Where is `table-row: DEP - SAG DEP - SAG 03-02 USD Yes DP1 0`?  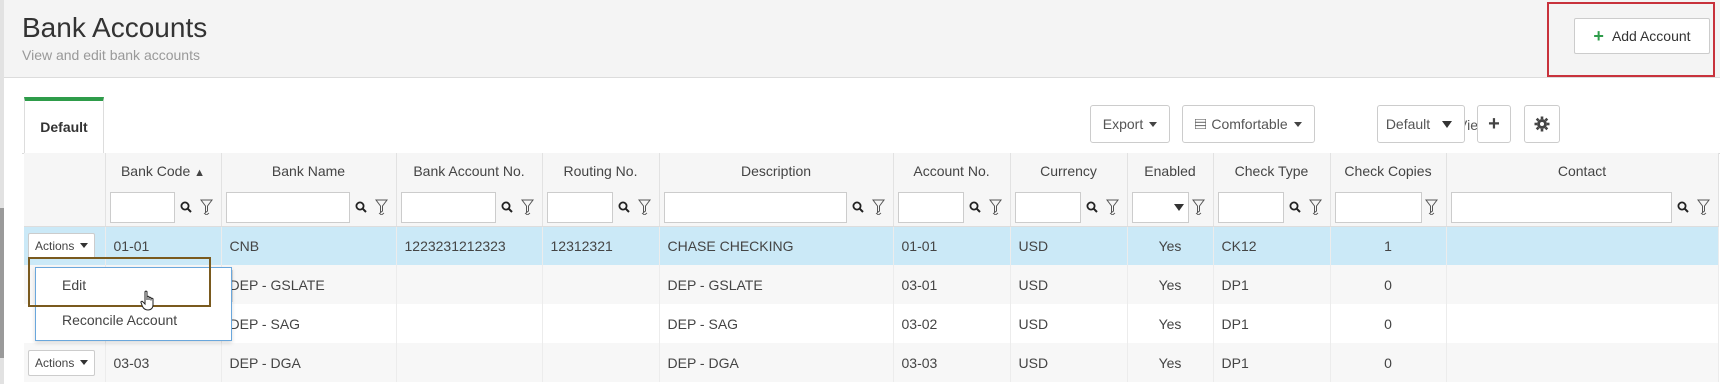
table-row: DEP - SAG DEP - SAG 03-02 USD Yes DP1 0 is located at coordinates (871, 323).